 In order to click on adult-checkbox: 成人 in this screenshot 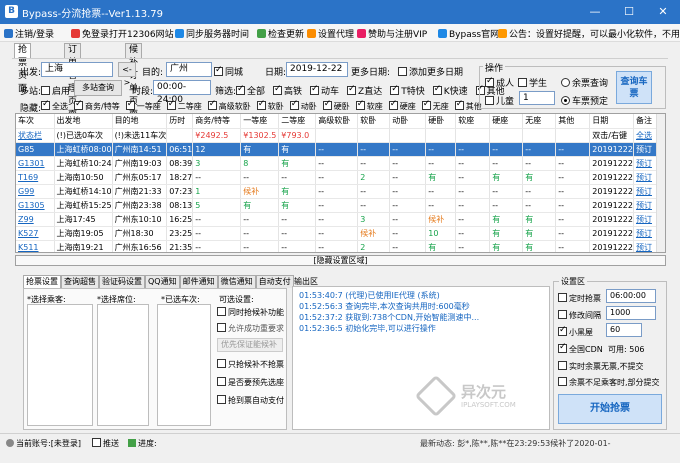, I will do `click(499, 82)`.